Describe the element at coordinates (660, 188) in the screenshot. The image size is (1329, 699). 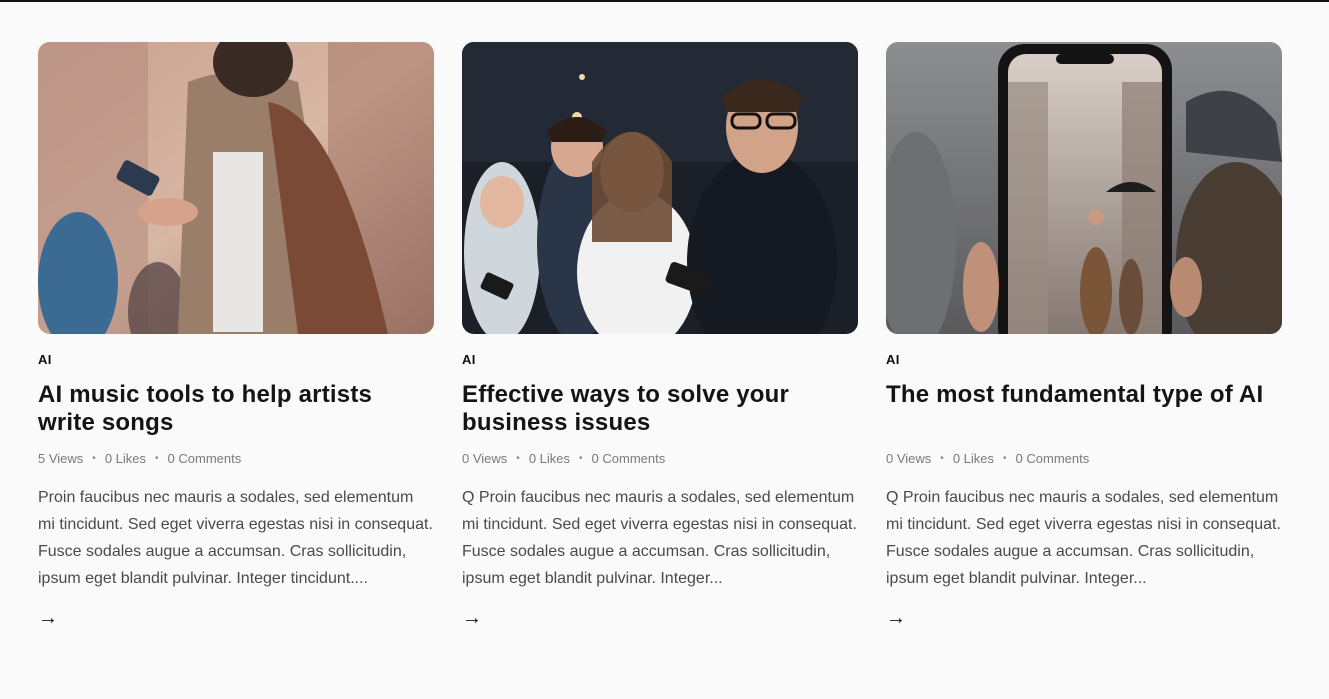
I see `post-thumbnail-group-phones` at that location.